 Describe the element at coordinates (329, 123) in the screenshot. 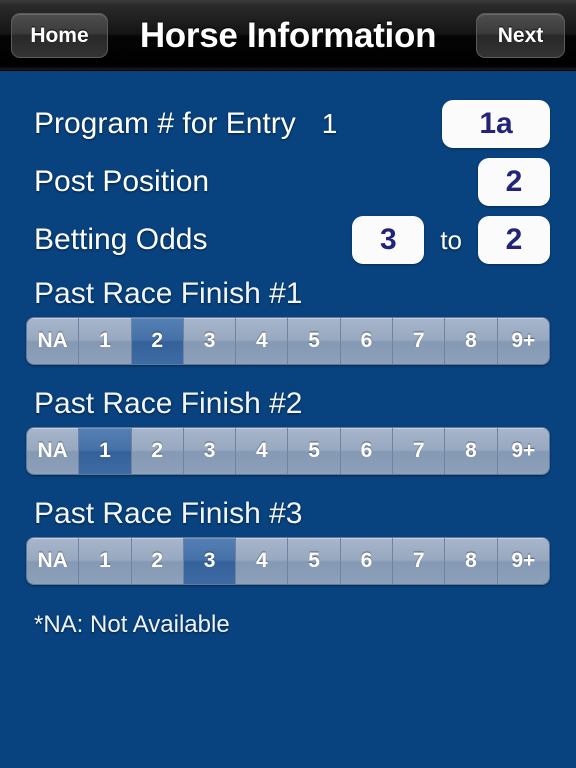

I see `program-entry-number: 1` at that location.